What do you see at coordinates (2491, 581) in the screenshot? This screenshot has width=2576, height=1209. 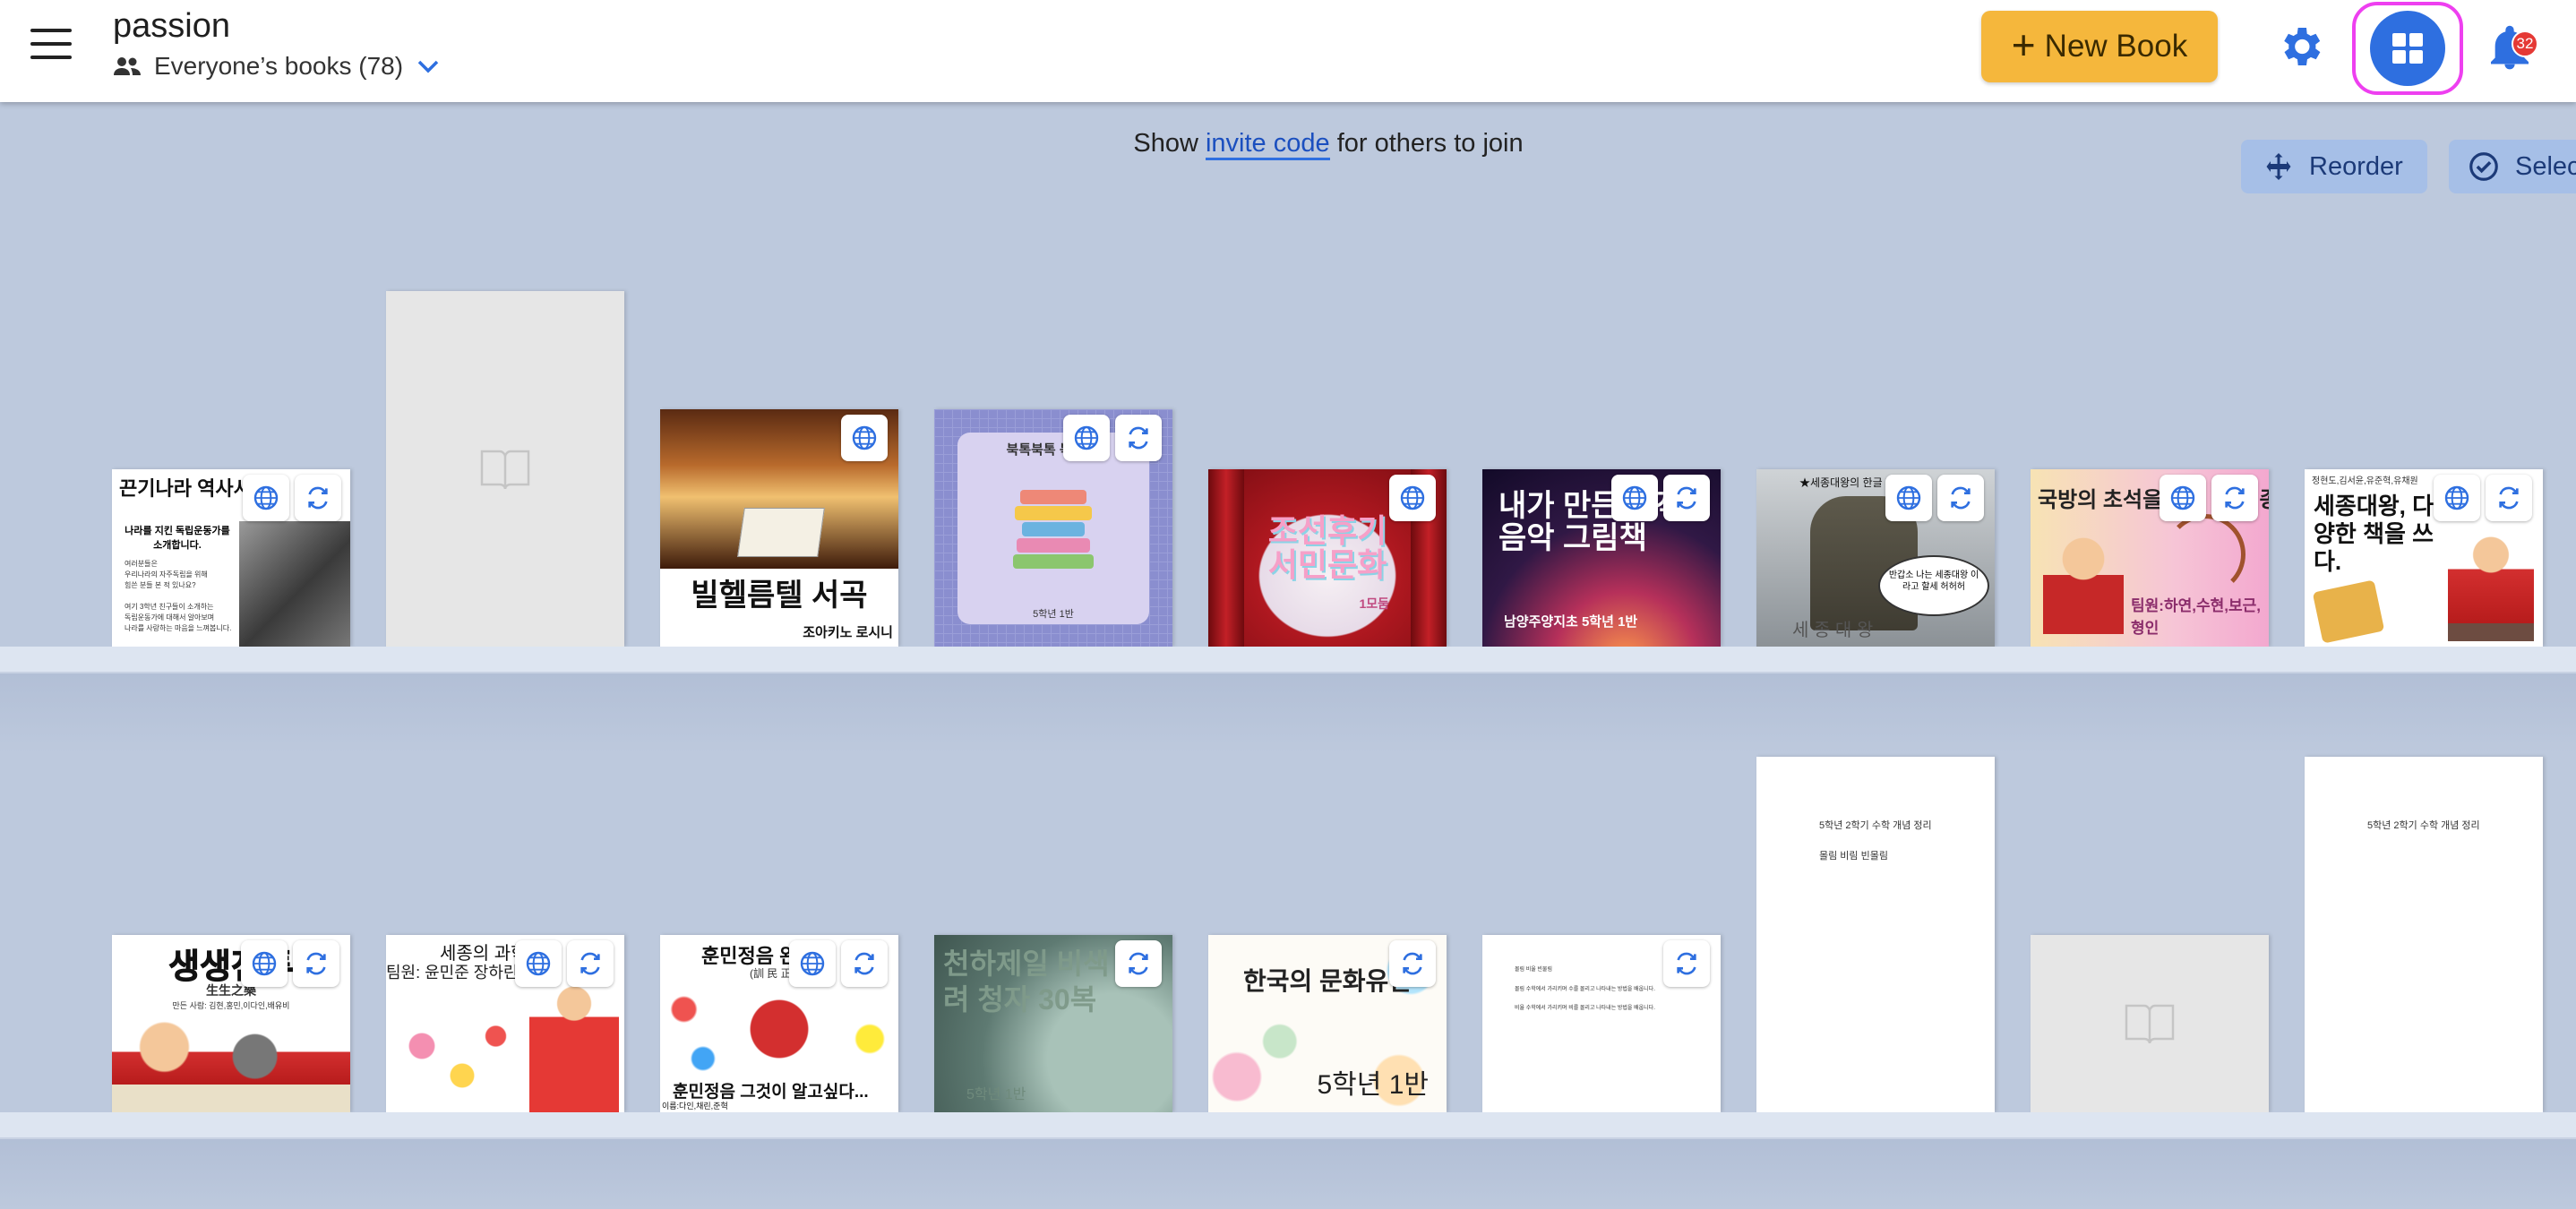 I see `king-on-throne-illustration` at bounding box center [2491, 581].